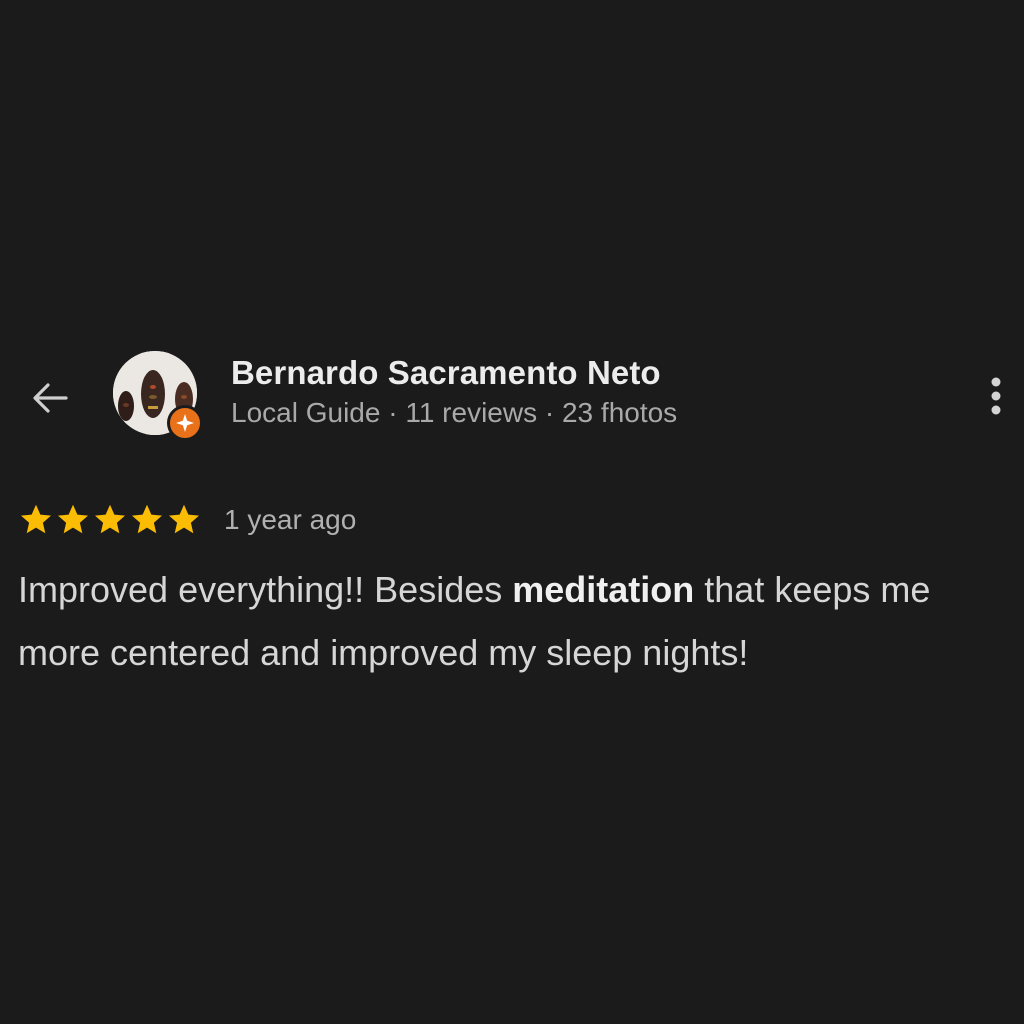  I want to click on local-guide-star-icon, so click(185, 423).